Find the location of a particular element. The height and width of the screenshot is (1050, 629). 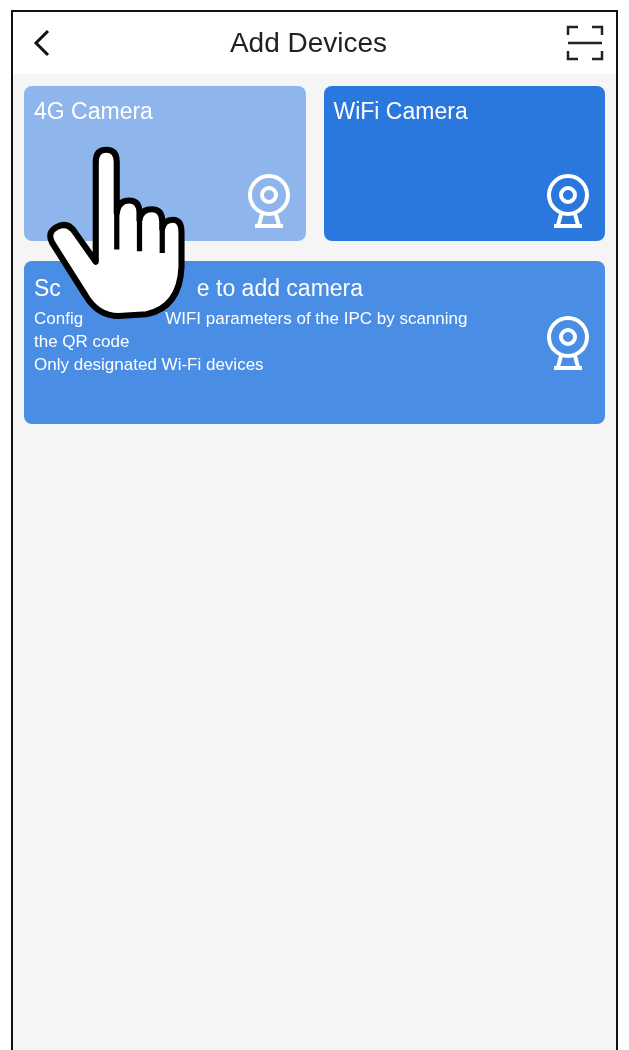

scan-card: Sc e to add camera Config WIFI parameters of the IPC by scanning the QR code Only designated Wi-Fi devices is located at coordinates (314, 342).